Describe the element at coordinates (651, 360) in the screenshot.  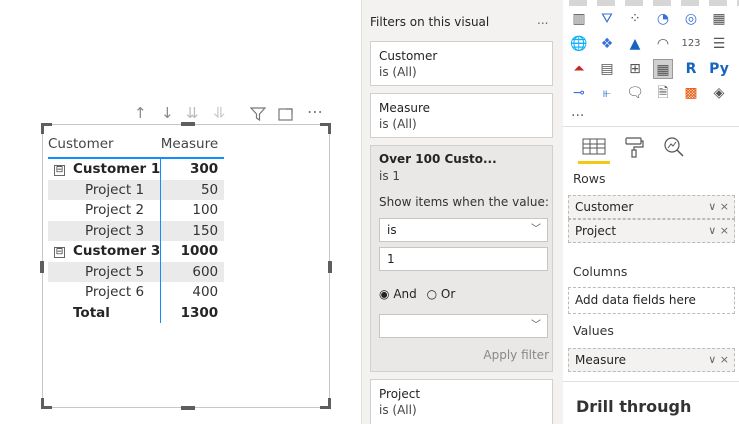
I see `values-field-measure: Measure ∨ ×` at that location.